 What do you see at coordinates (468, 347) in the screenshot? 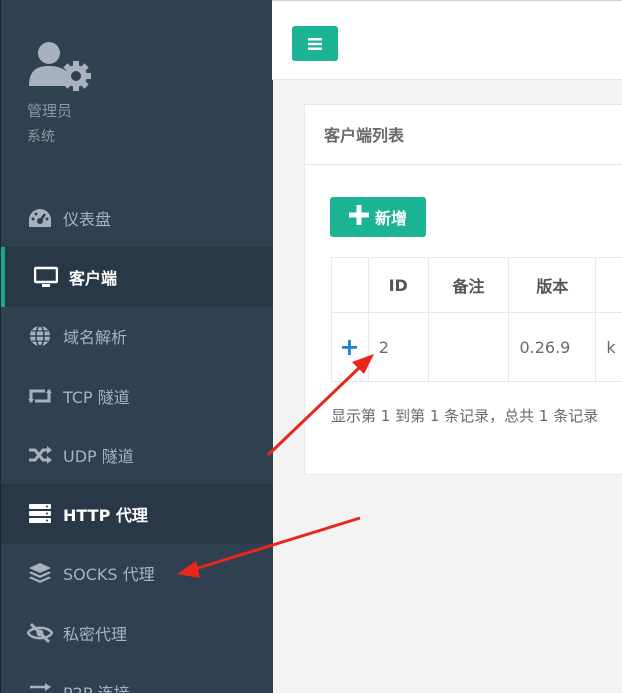
I see `cell-remark` at bounding box center [468, 347].